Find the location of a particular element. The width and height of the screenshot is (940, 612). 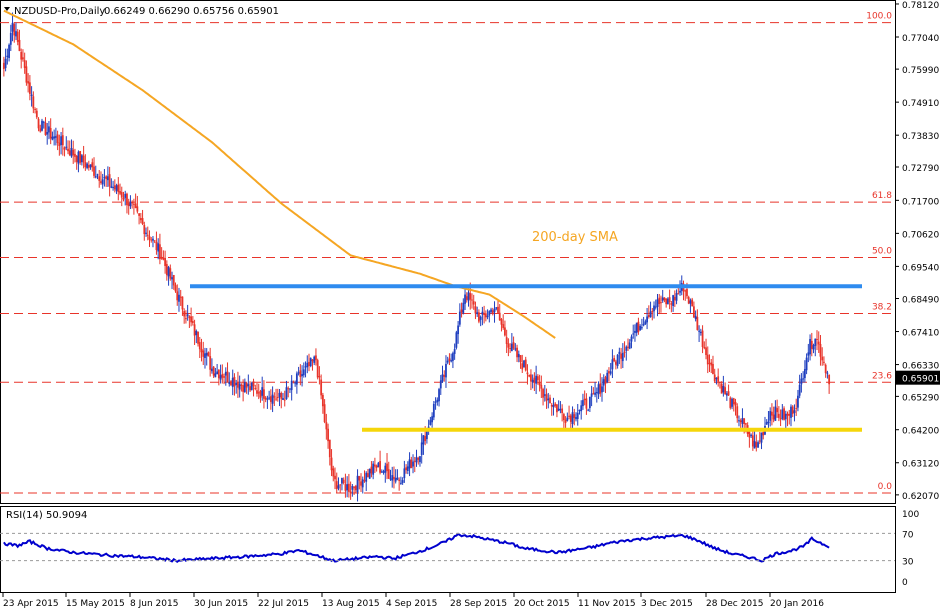

price-tick-label: 0.68490 is located at coordinates (920, 301).